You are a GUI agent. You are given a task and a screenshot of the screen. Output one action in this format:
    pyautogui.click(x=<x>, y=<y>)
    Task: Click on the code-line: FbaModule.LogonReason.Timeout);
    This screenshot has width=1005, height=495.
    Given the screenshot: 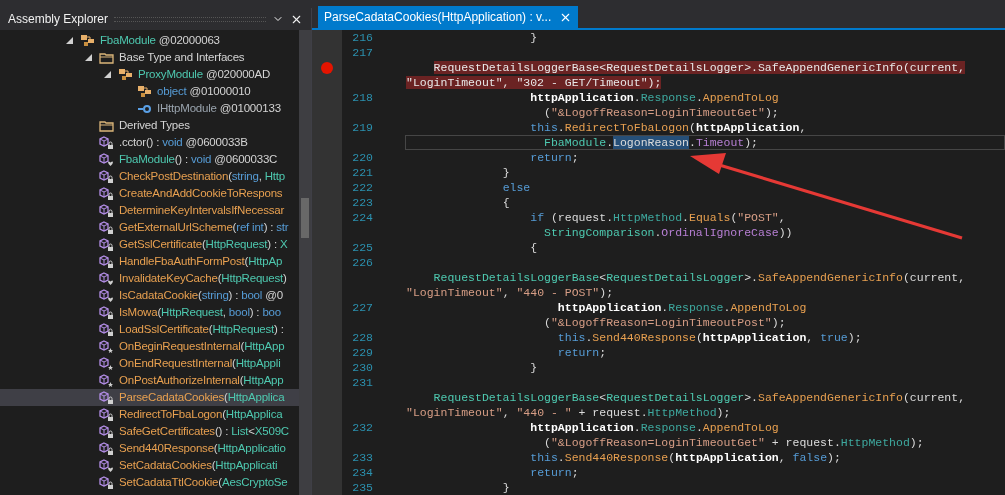 What is the action you would take?
    pyautogui.click(x=650, y=142)
    